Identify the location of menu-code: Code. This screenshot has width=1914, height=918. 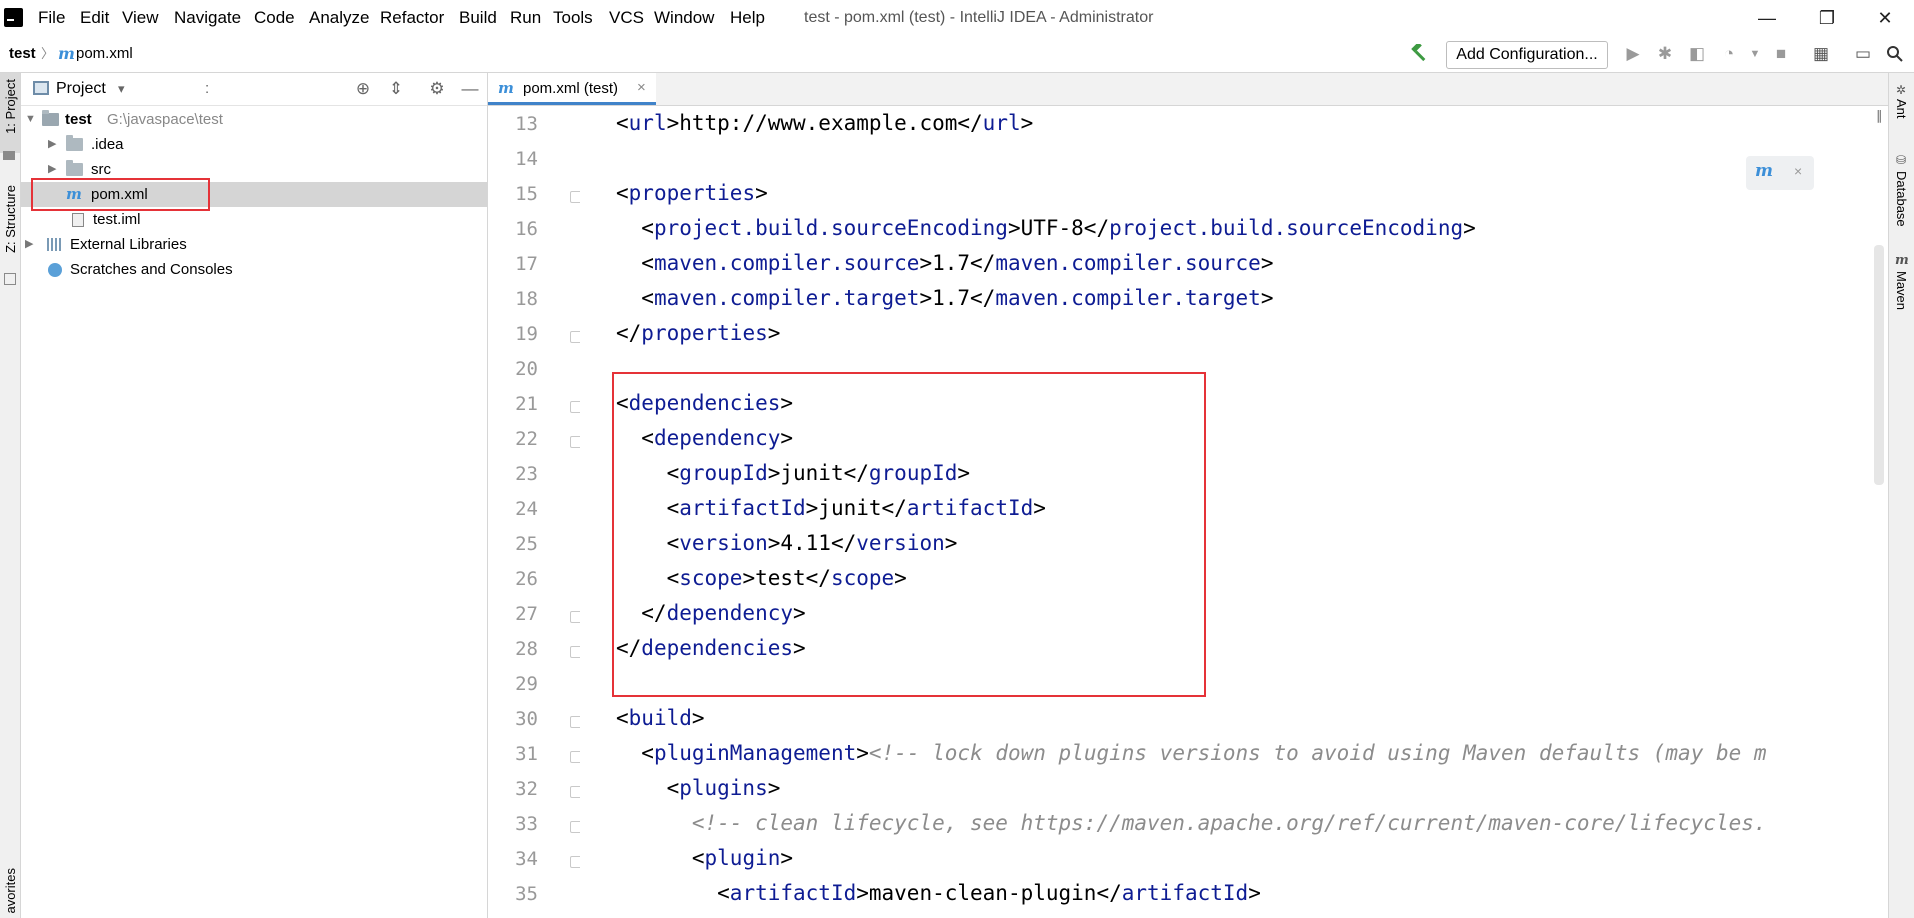
(274, 18).